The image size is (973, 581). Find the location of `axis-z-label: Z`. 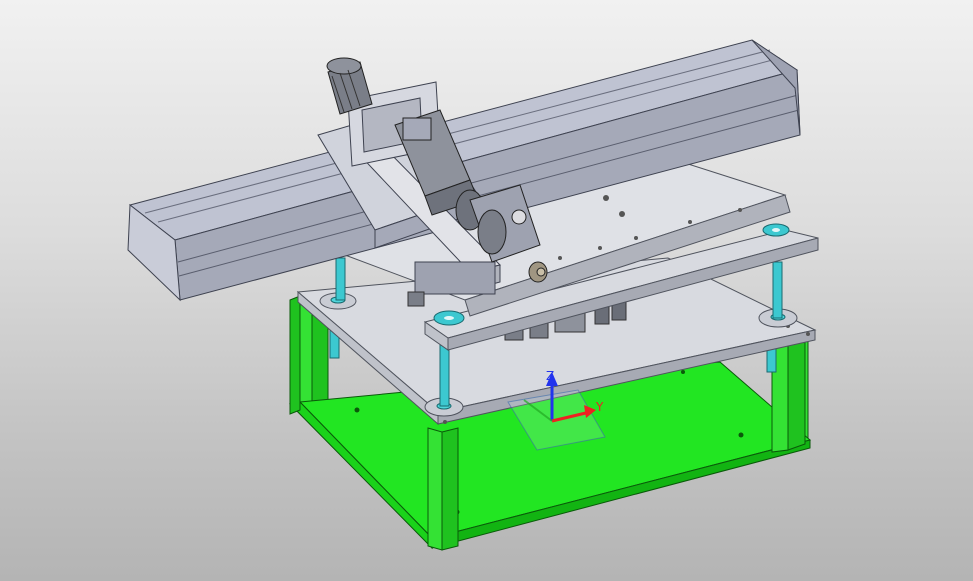

axis-z-label: Z is located at coordinates (550, 376).